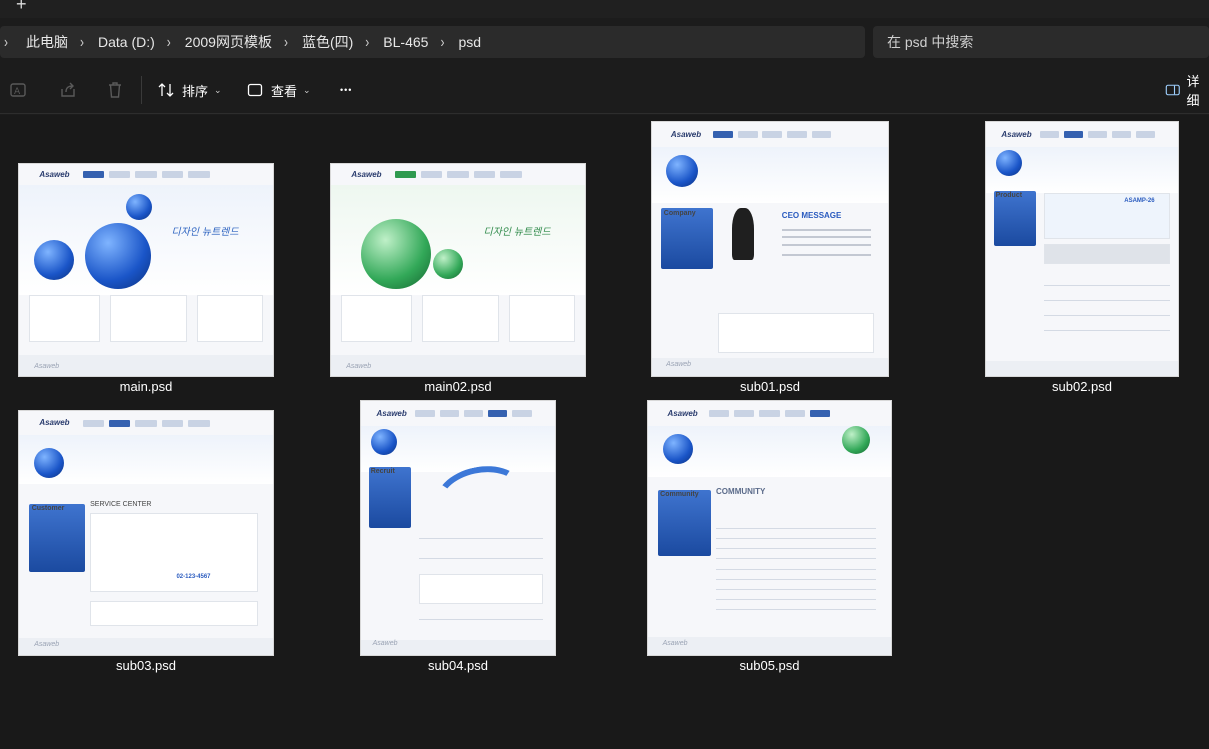  What do you see at coordinates (21, 7) in the screenshot?
I see `new-tab-button: +` at bounding box center [21, 7].